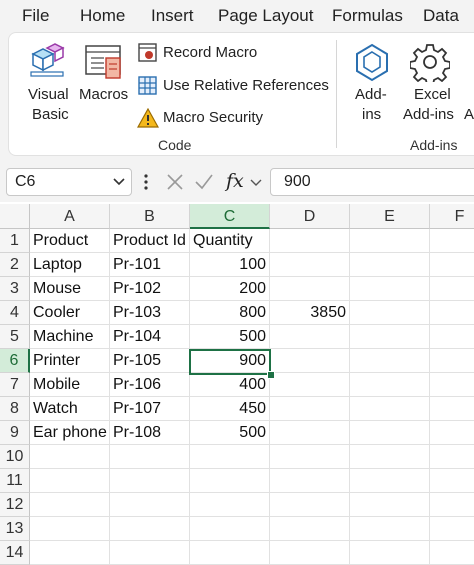 The width and height of the screenshot is (474, 565). What do you see at coordinates (150, 265) in the screenshot?
I see `cell-b2: Pr-101` at bounding box center [150, 265].